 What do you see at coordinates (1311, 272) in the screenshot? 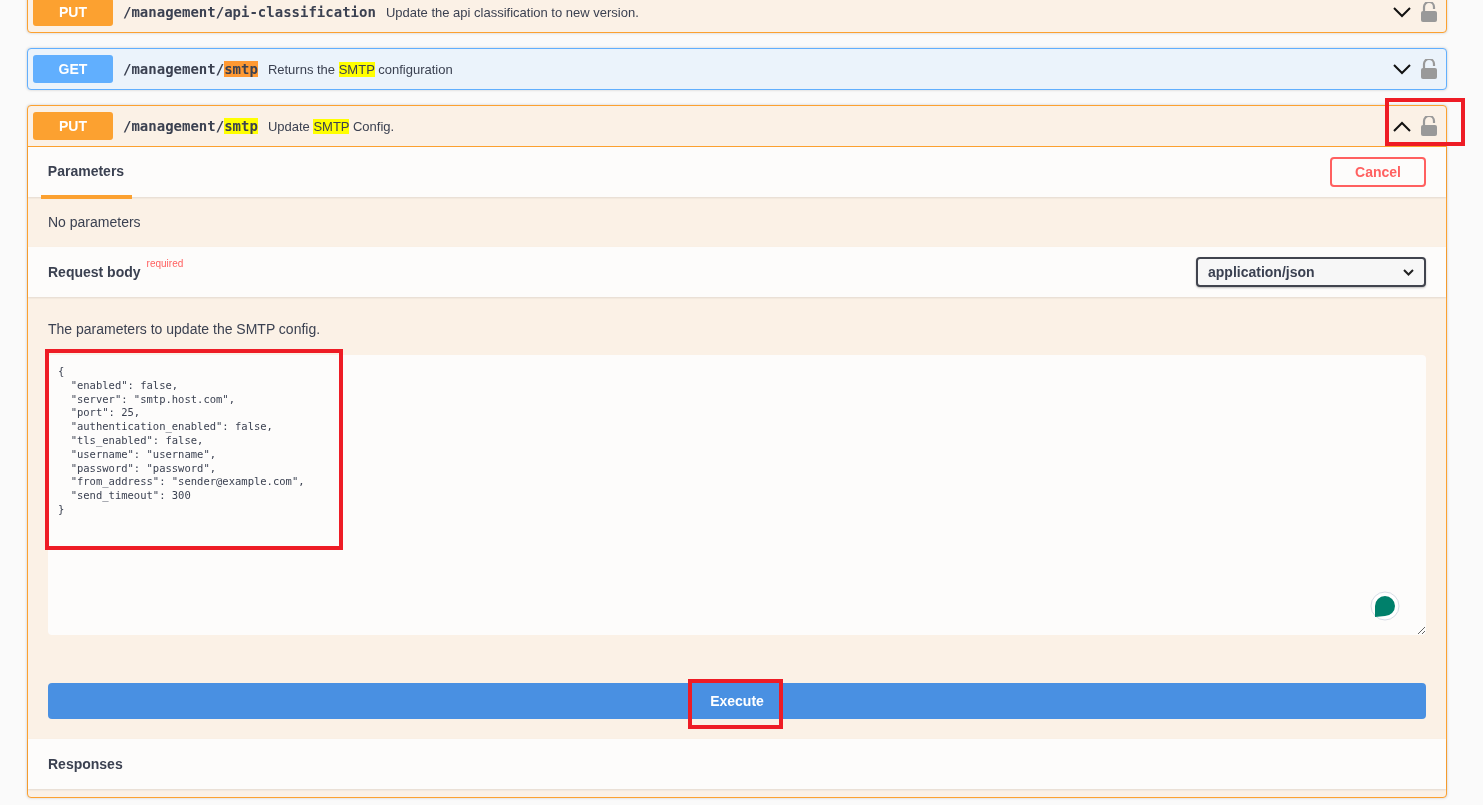
I see `content-type-select: application/json` at bounding box center [1311, 272].